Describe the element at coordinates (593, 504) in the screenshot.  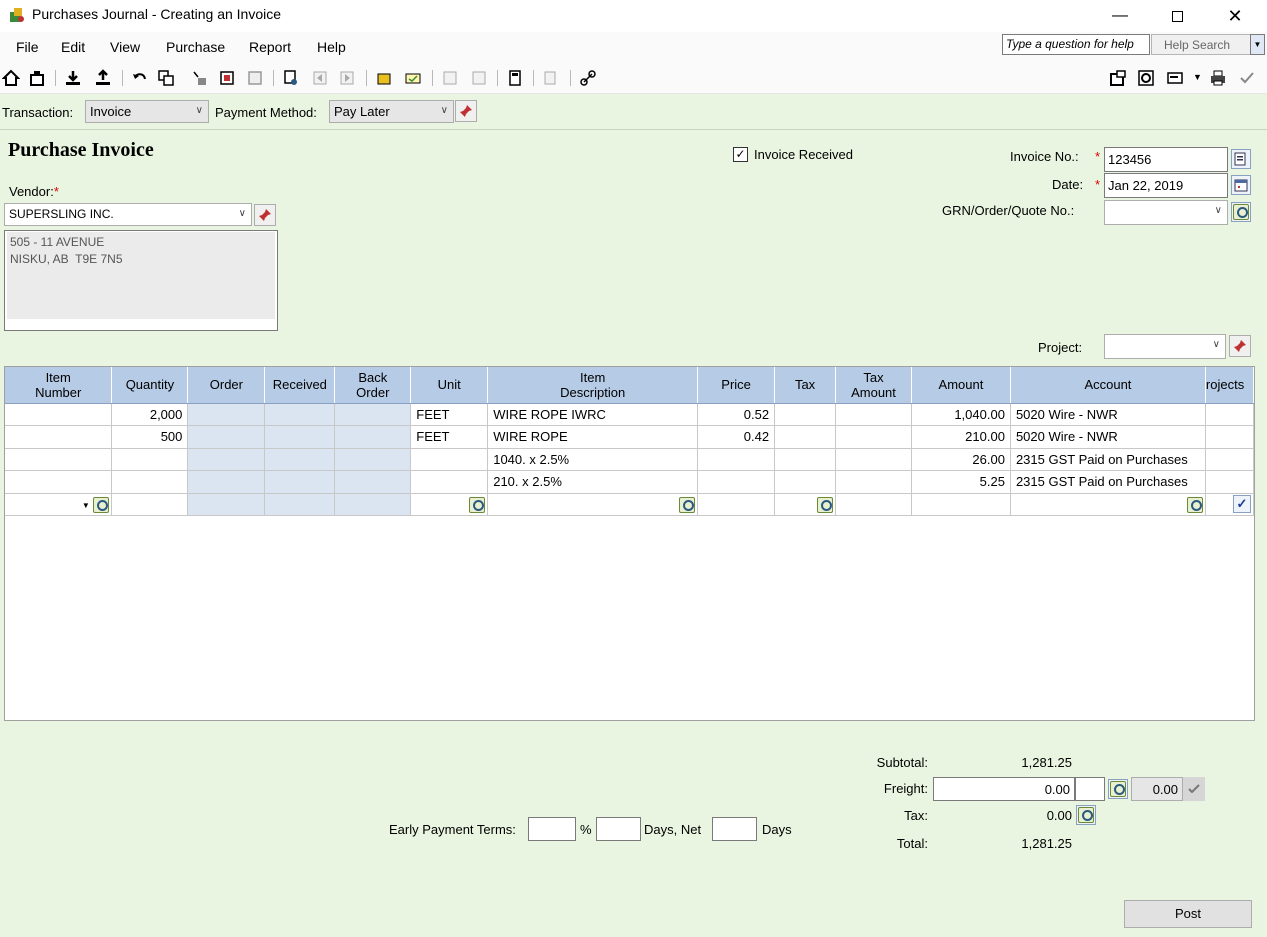
I see `cell-description-new` at that location.